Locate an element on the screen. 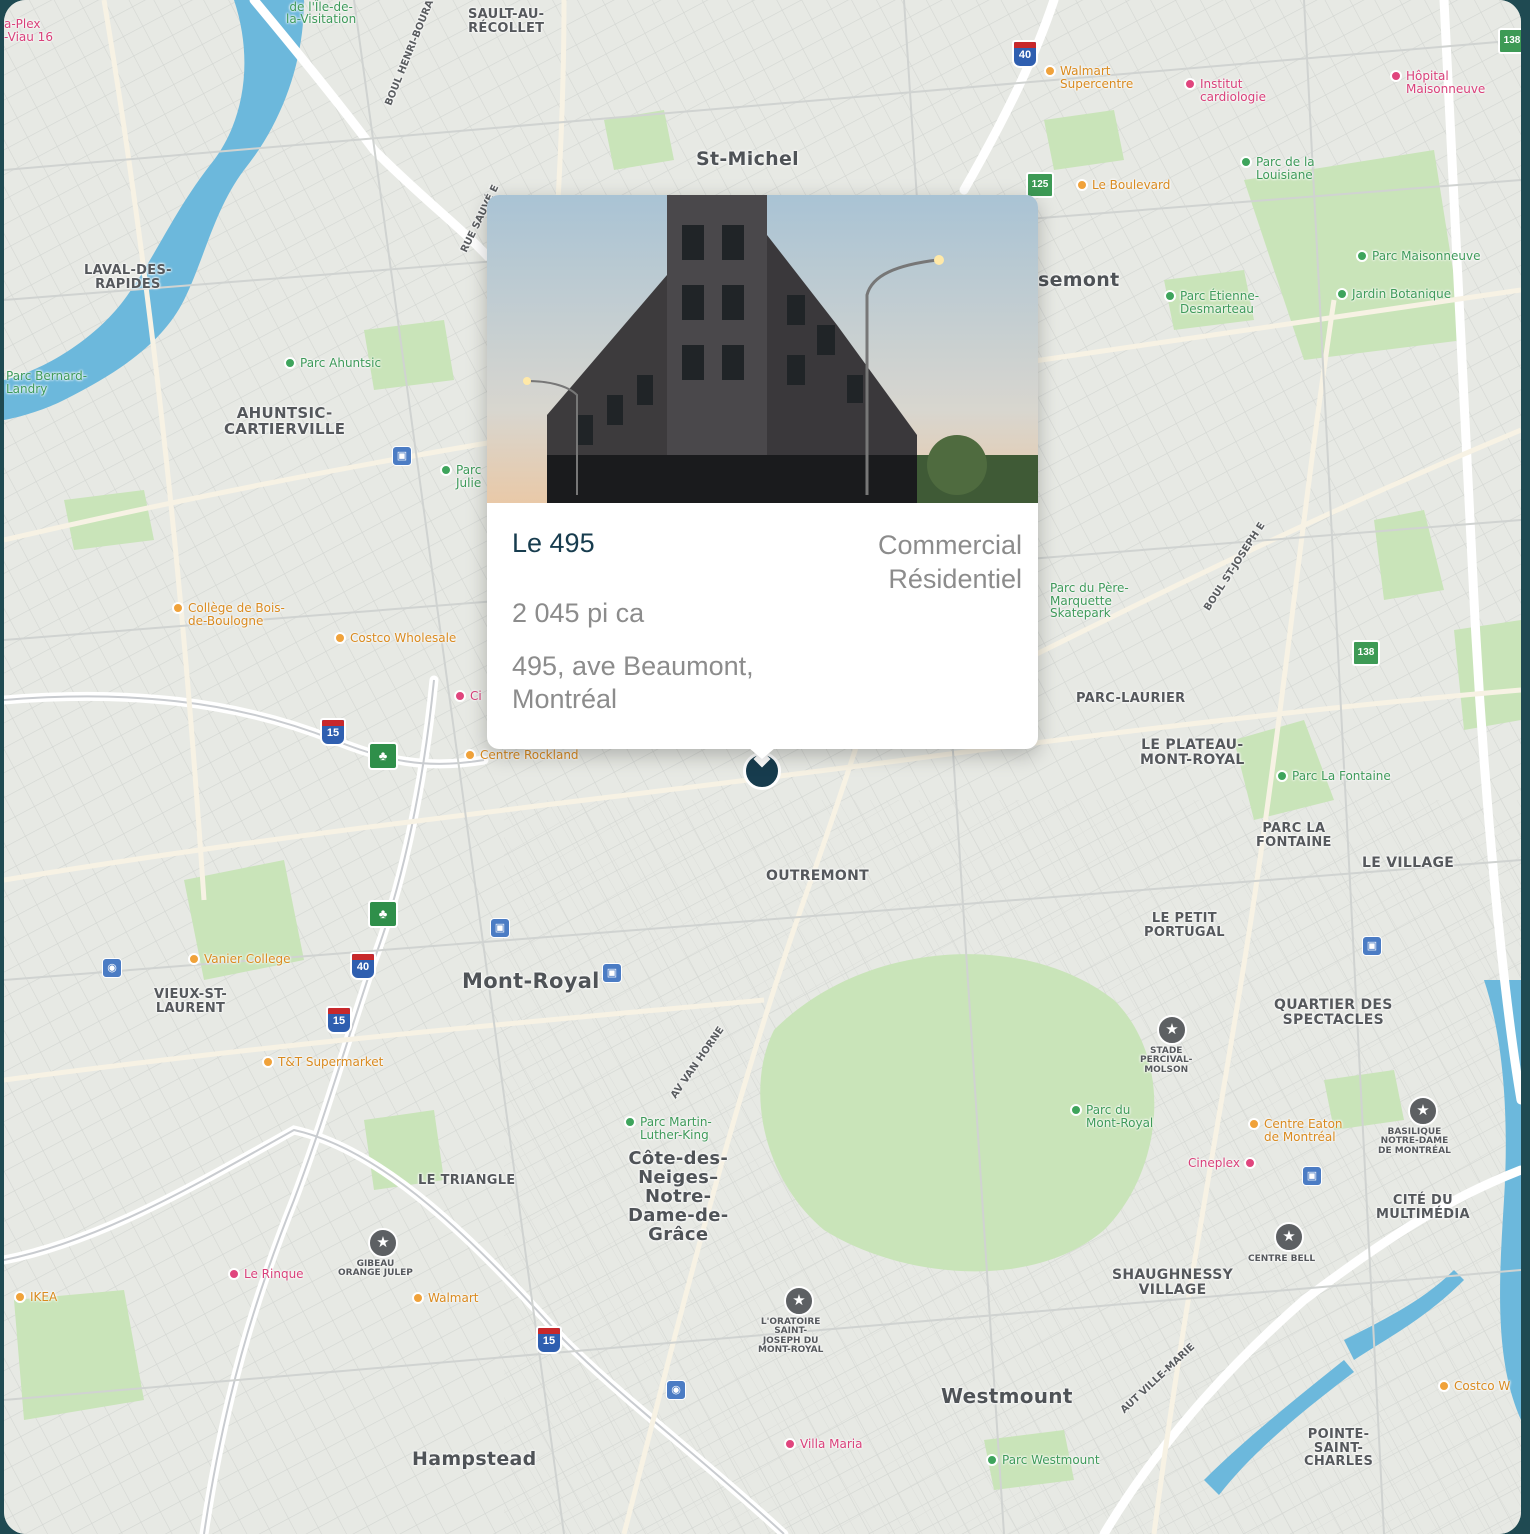  landmark-stade-percival-molson: STADE PERCIVAL- MOLSON is located at coordinates (1166, 1060).